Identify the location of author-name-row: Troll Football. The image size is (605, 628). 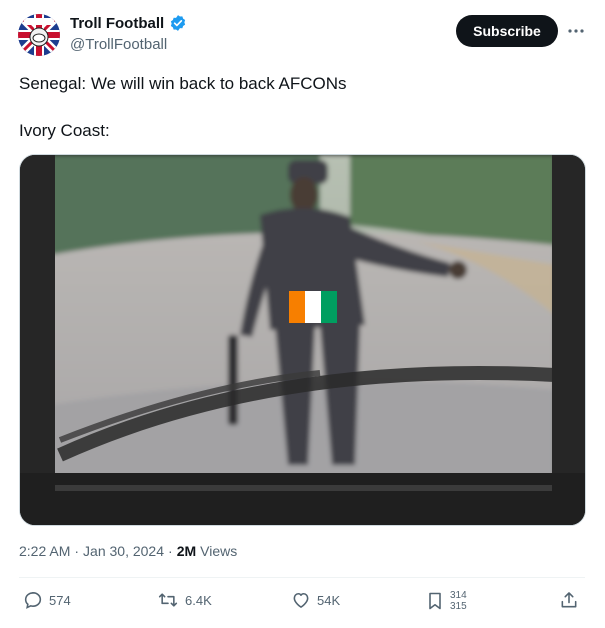
(128, 23).